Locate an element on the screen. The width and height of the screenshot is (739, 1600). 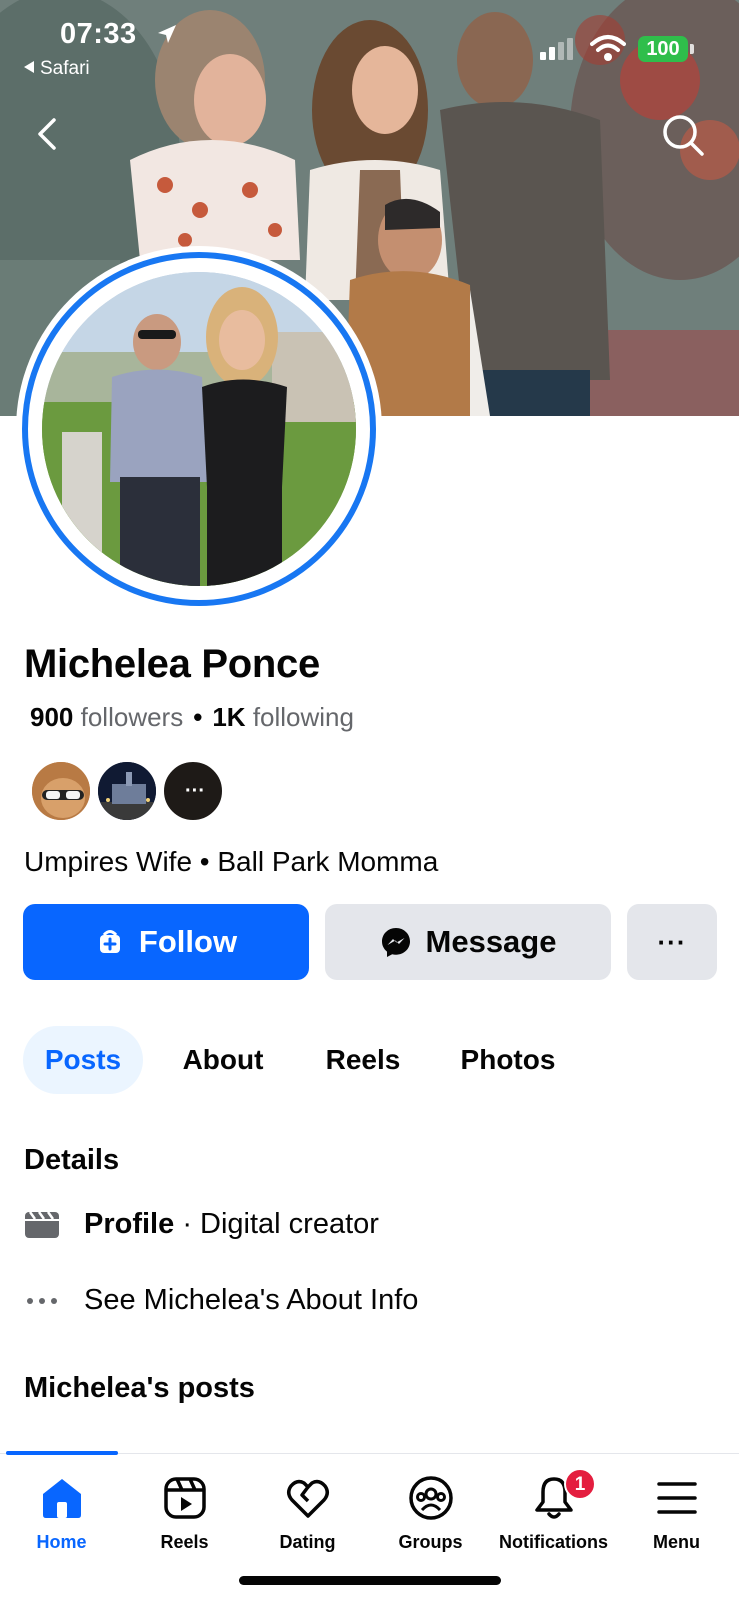
location-arrow-icon is located at coordinates (167, 34).